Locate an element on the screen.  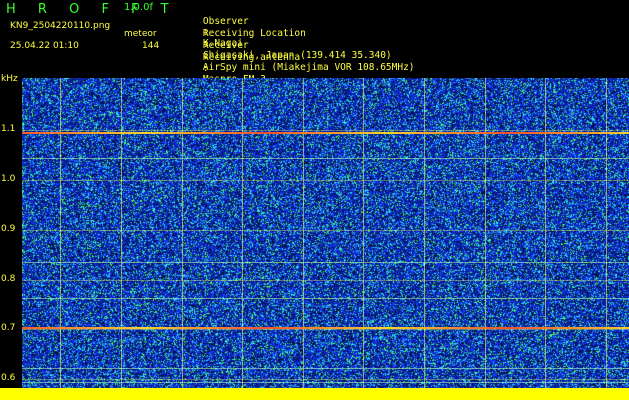
file-name-label: KN9_2504220110.png is located at coordinates (60, 26).